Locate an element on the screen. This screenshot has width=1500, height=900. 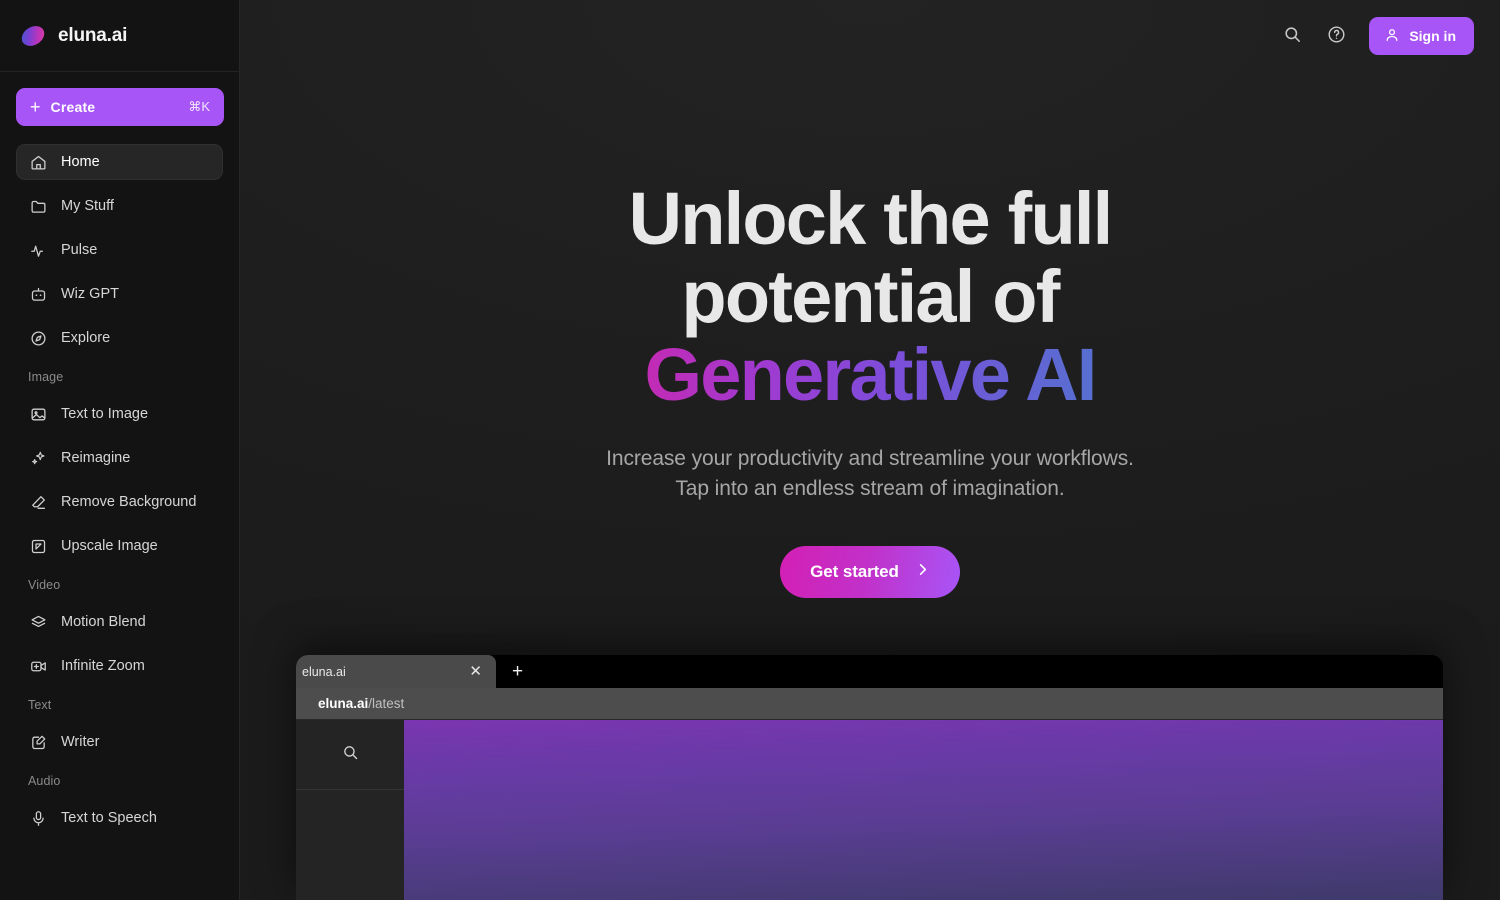
close-icon: ✕ is located at coordinates (475, 671).